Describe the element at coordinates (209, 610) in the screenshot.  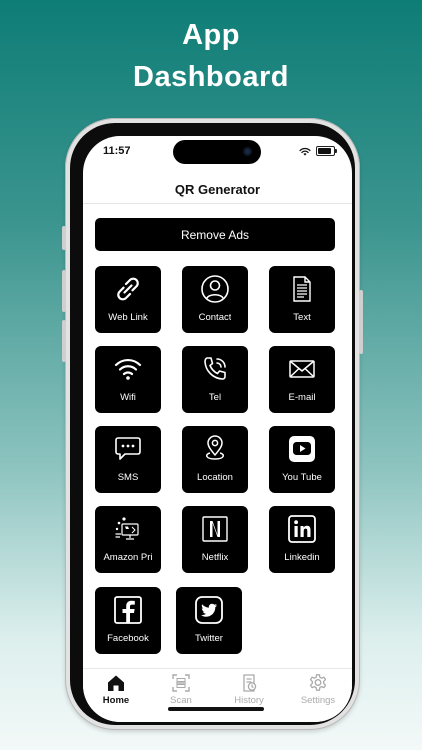
I see `twitter-icon` at that location.